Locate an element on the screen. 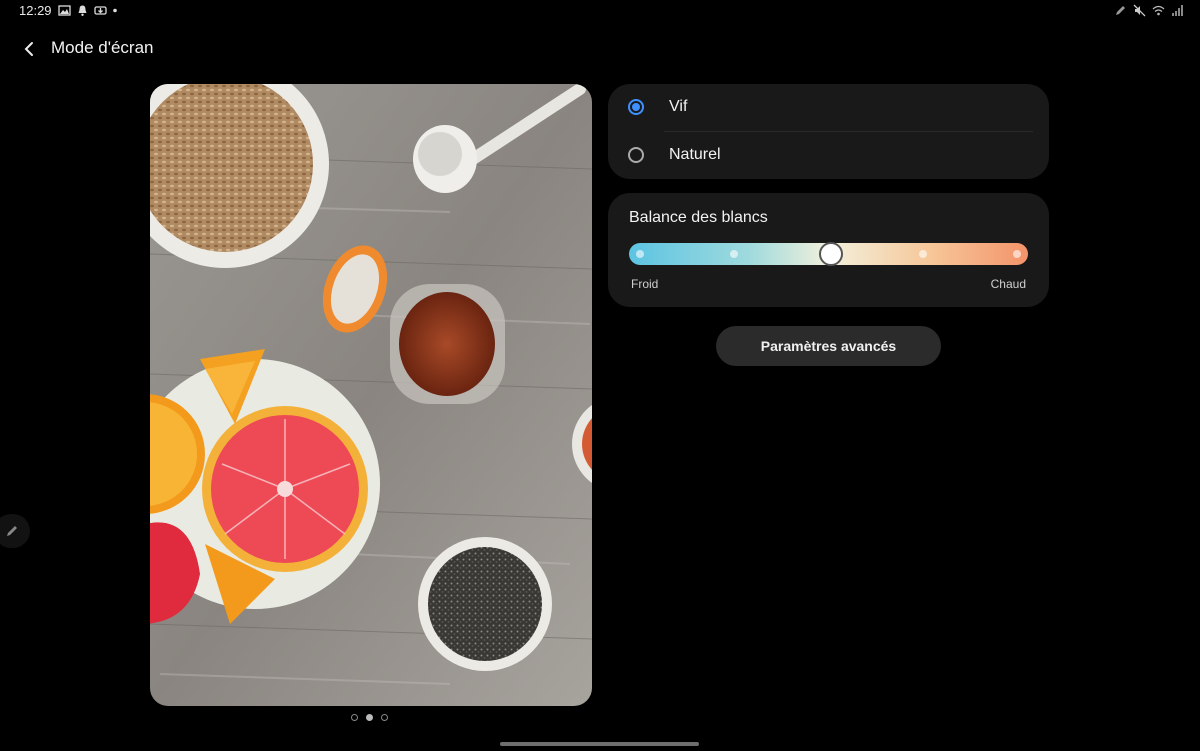 The image size is (1200, 751). mute-icon is located at coordinates (1139, 10).